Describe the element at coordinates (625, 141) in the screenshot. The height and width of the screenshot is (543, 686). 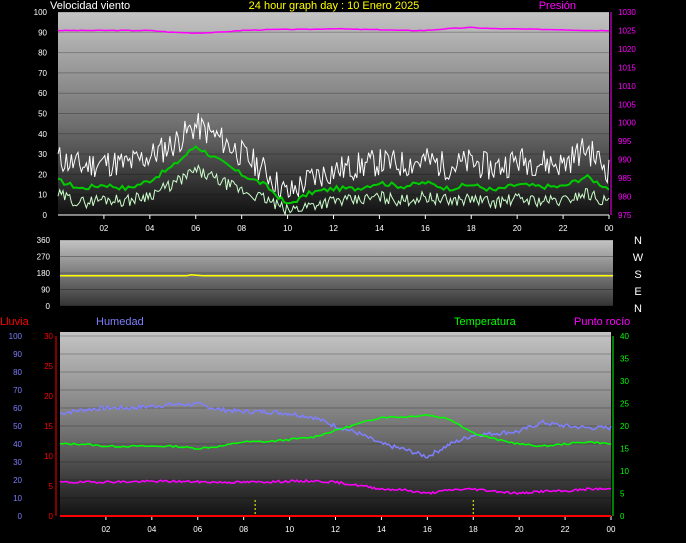
I see `pressure-tick-label: 995` at that location.